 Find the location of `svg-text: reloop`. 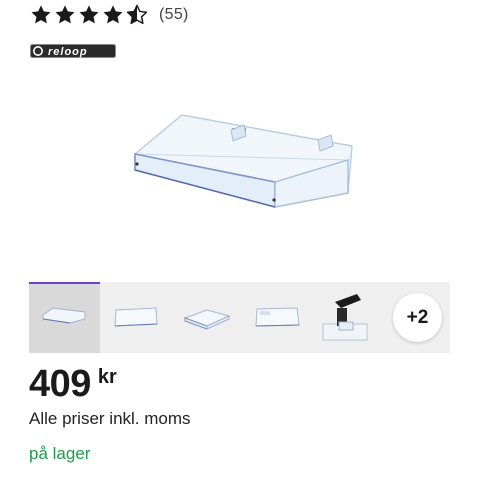

svg-text: reloop is located at coordinates (68, 52).